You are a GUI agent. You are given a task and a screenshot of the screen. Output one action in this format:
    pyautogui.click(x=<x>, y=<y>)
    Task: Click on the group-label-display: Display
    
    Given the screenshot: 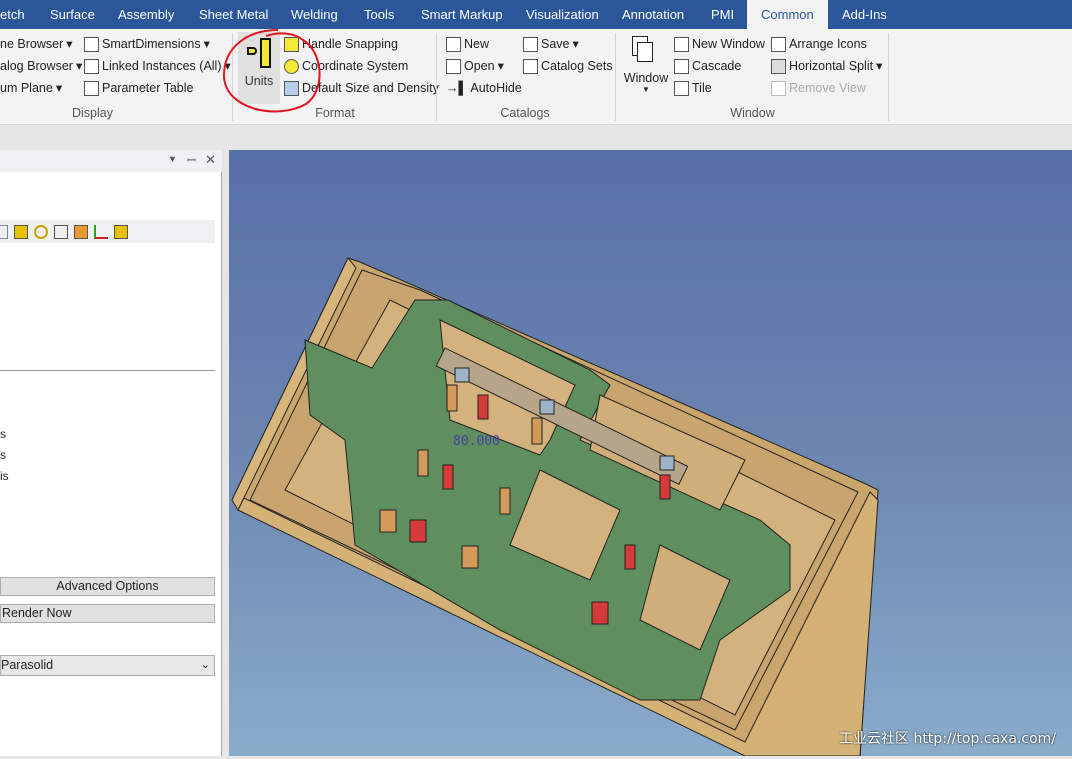 What is the action you would take?
    pyautogui.click(x=92, y=113)
    